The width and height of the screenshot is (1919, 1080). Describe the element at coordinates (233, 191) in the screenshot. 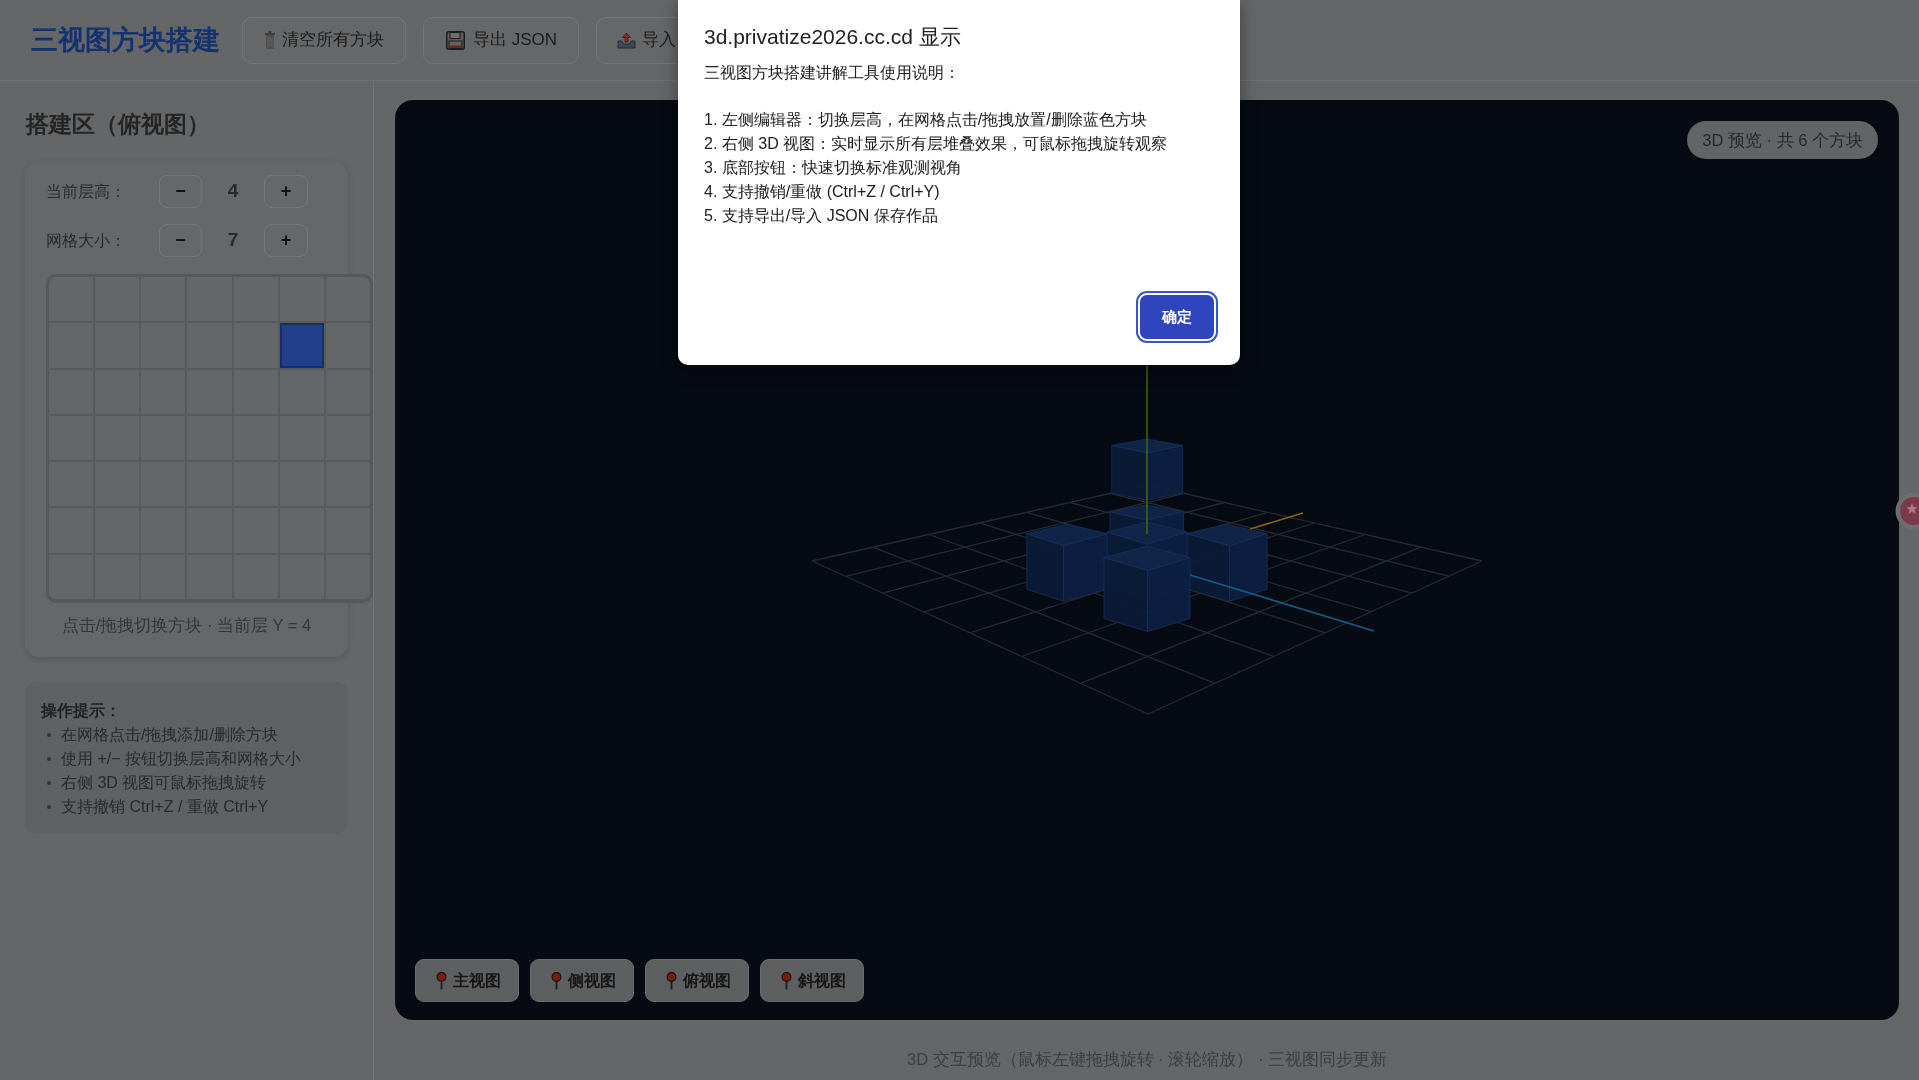

I see `stepper-value: 4` at that location.